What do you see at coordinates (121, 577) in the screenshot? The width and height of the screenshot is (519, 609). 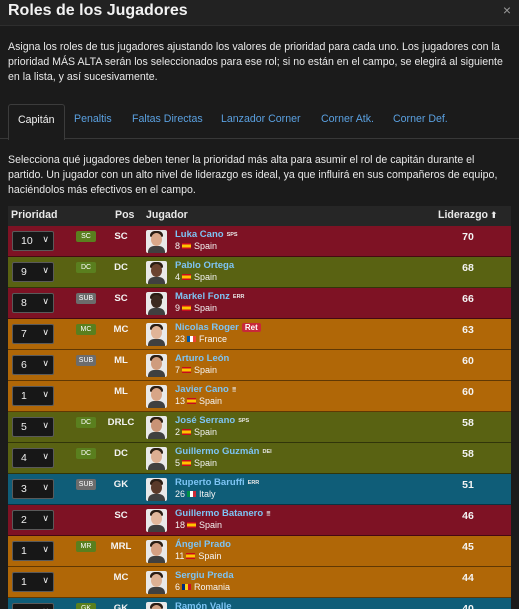 I see `player-position: MC` at bounding box center [121, 577].